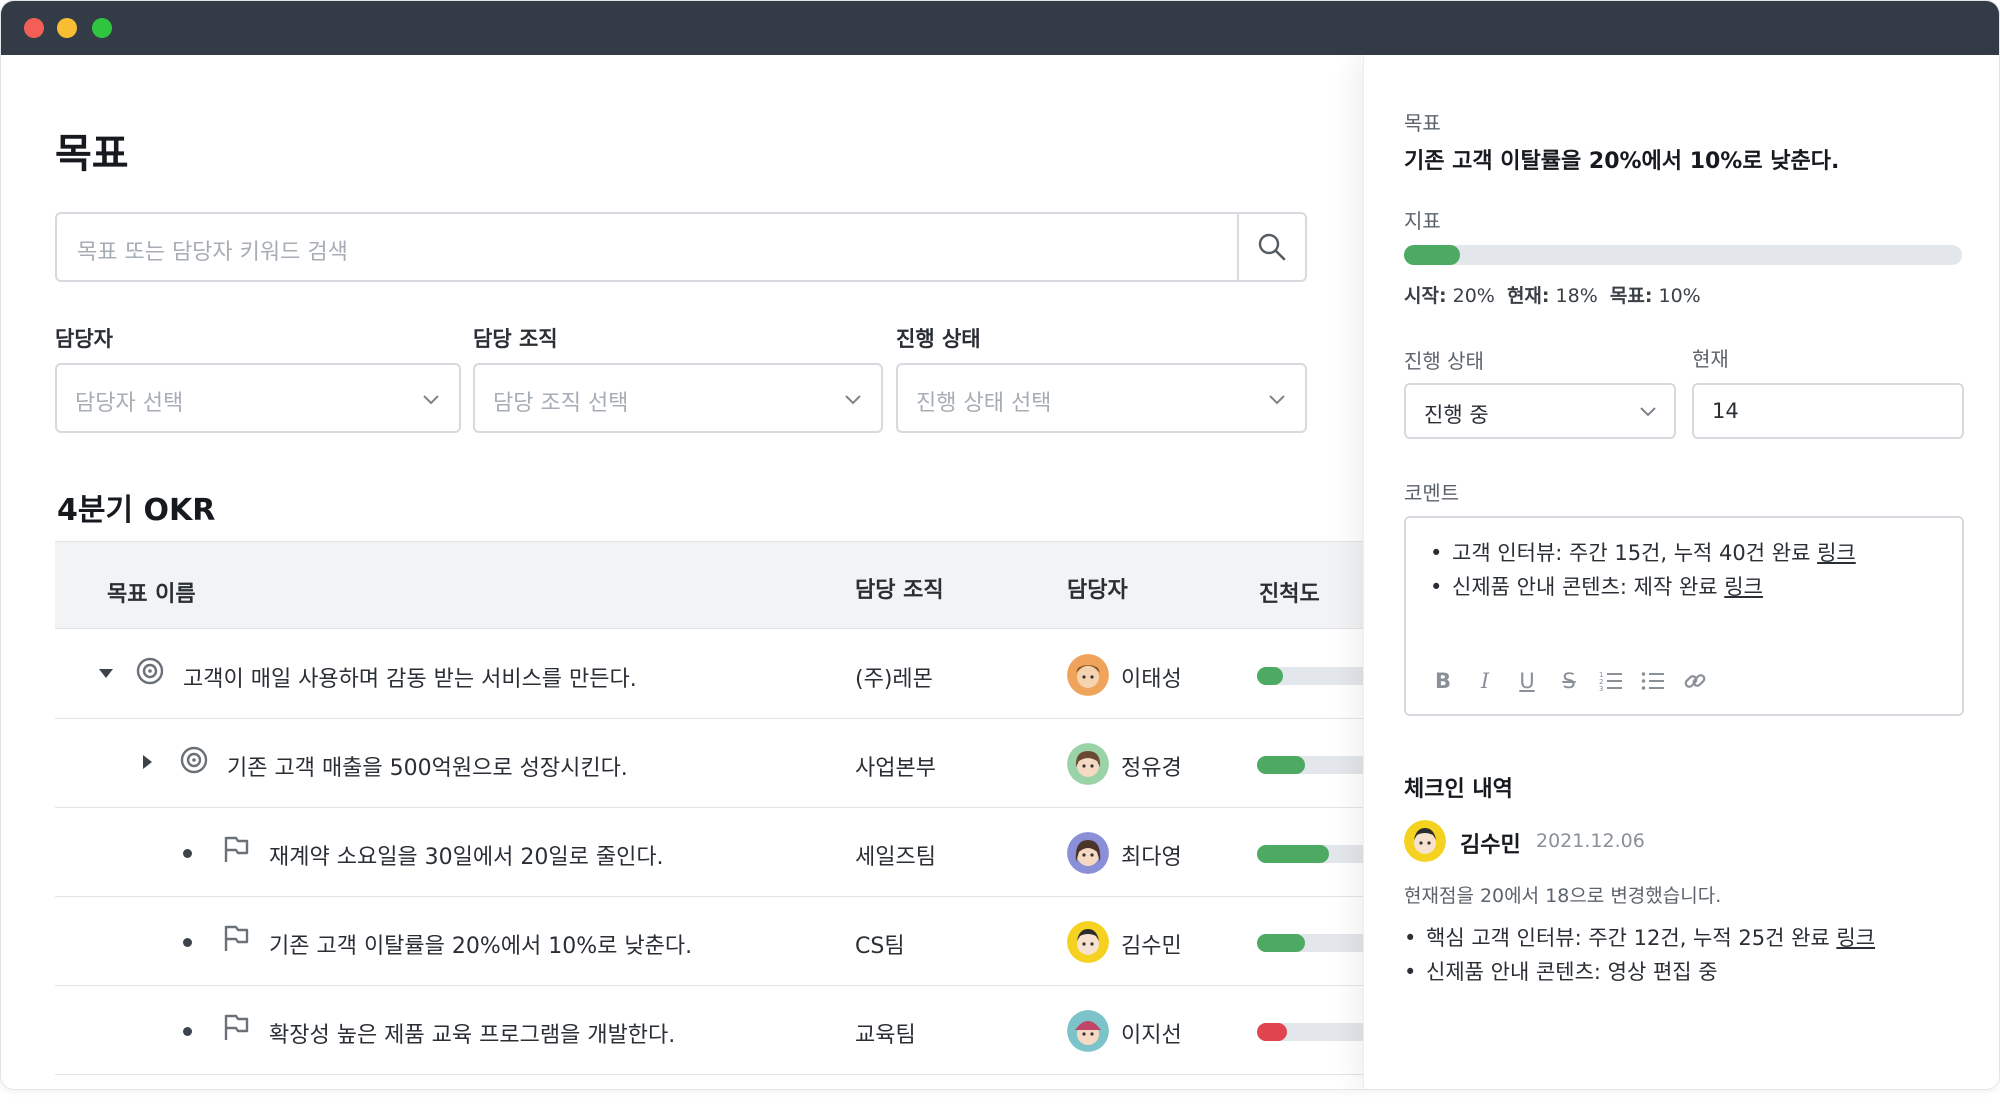  I want to click on objective-name: 고객이 매일 사용하며 감동 받는 서비스를 만든다., so click(410, 677).